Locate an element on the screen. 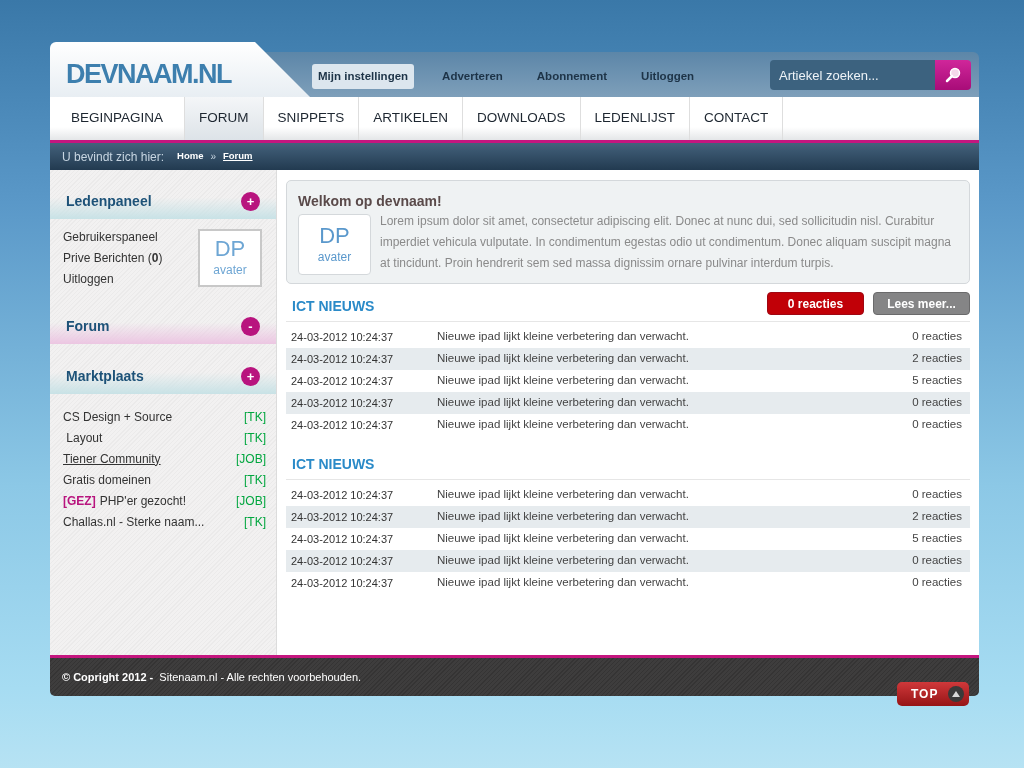 This screenshot has height=768, width=1024. panel-title: Marktplaats is located at coordinates (105, 376).